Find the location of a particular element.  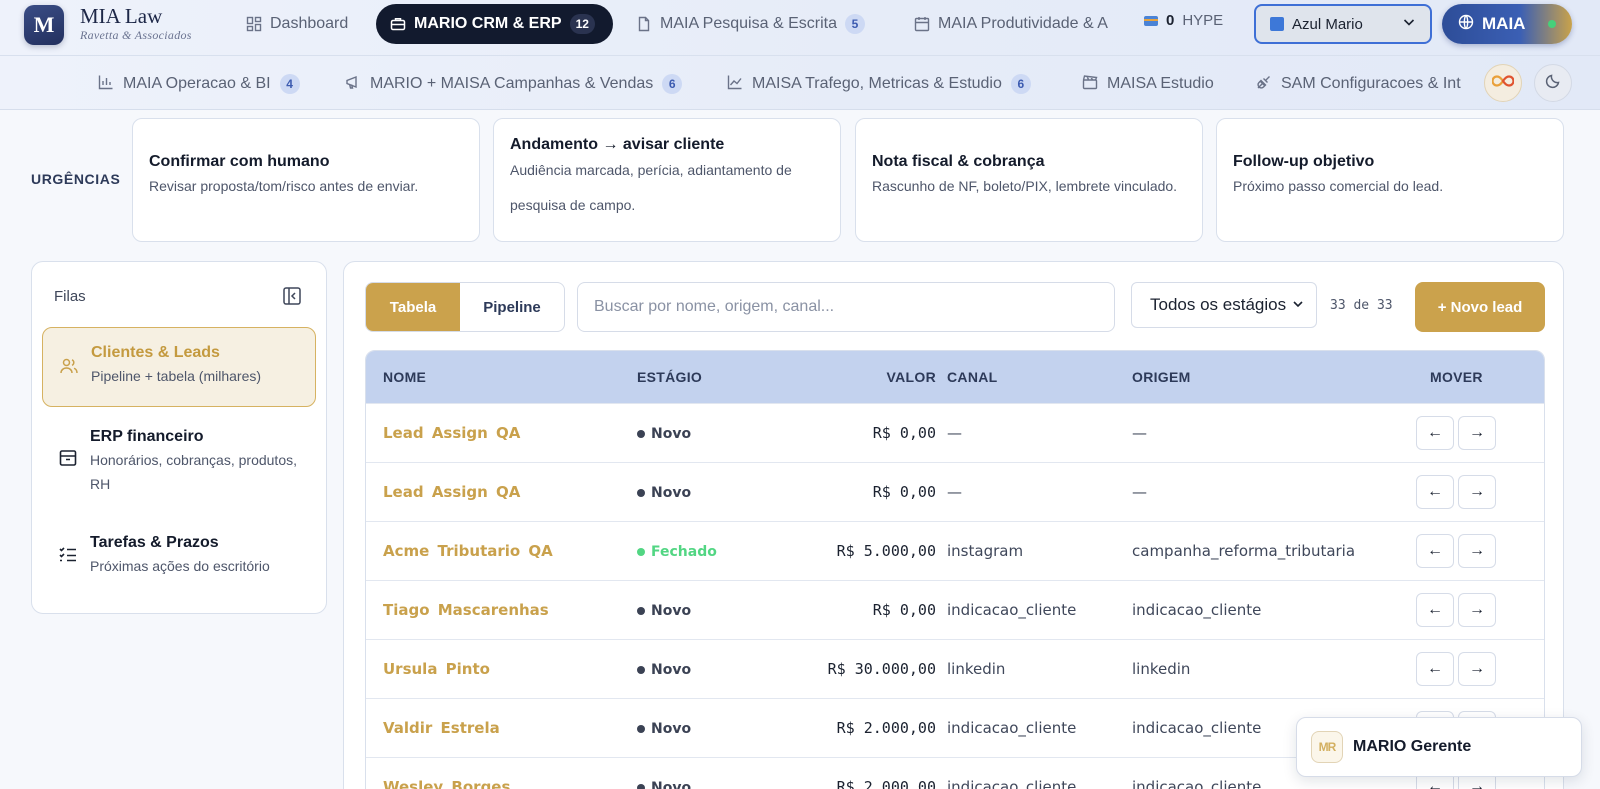

lead-value: R$ 0,00 is located at coordinates (904, 610).